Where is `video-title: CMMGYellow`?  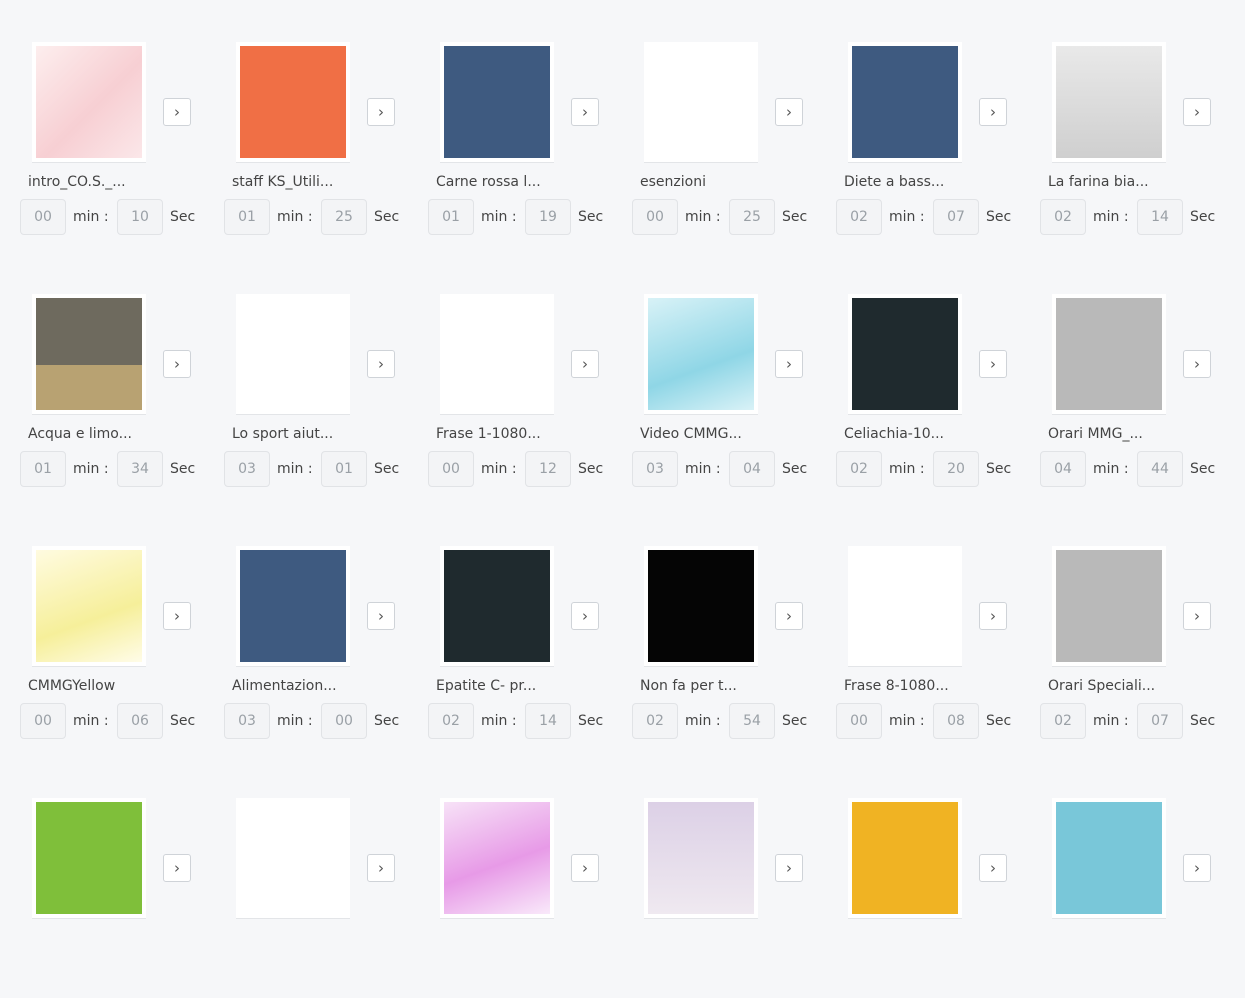
video-title: CMMGYellow is located at coordinates (72, 686).